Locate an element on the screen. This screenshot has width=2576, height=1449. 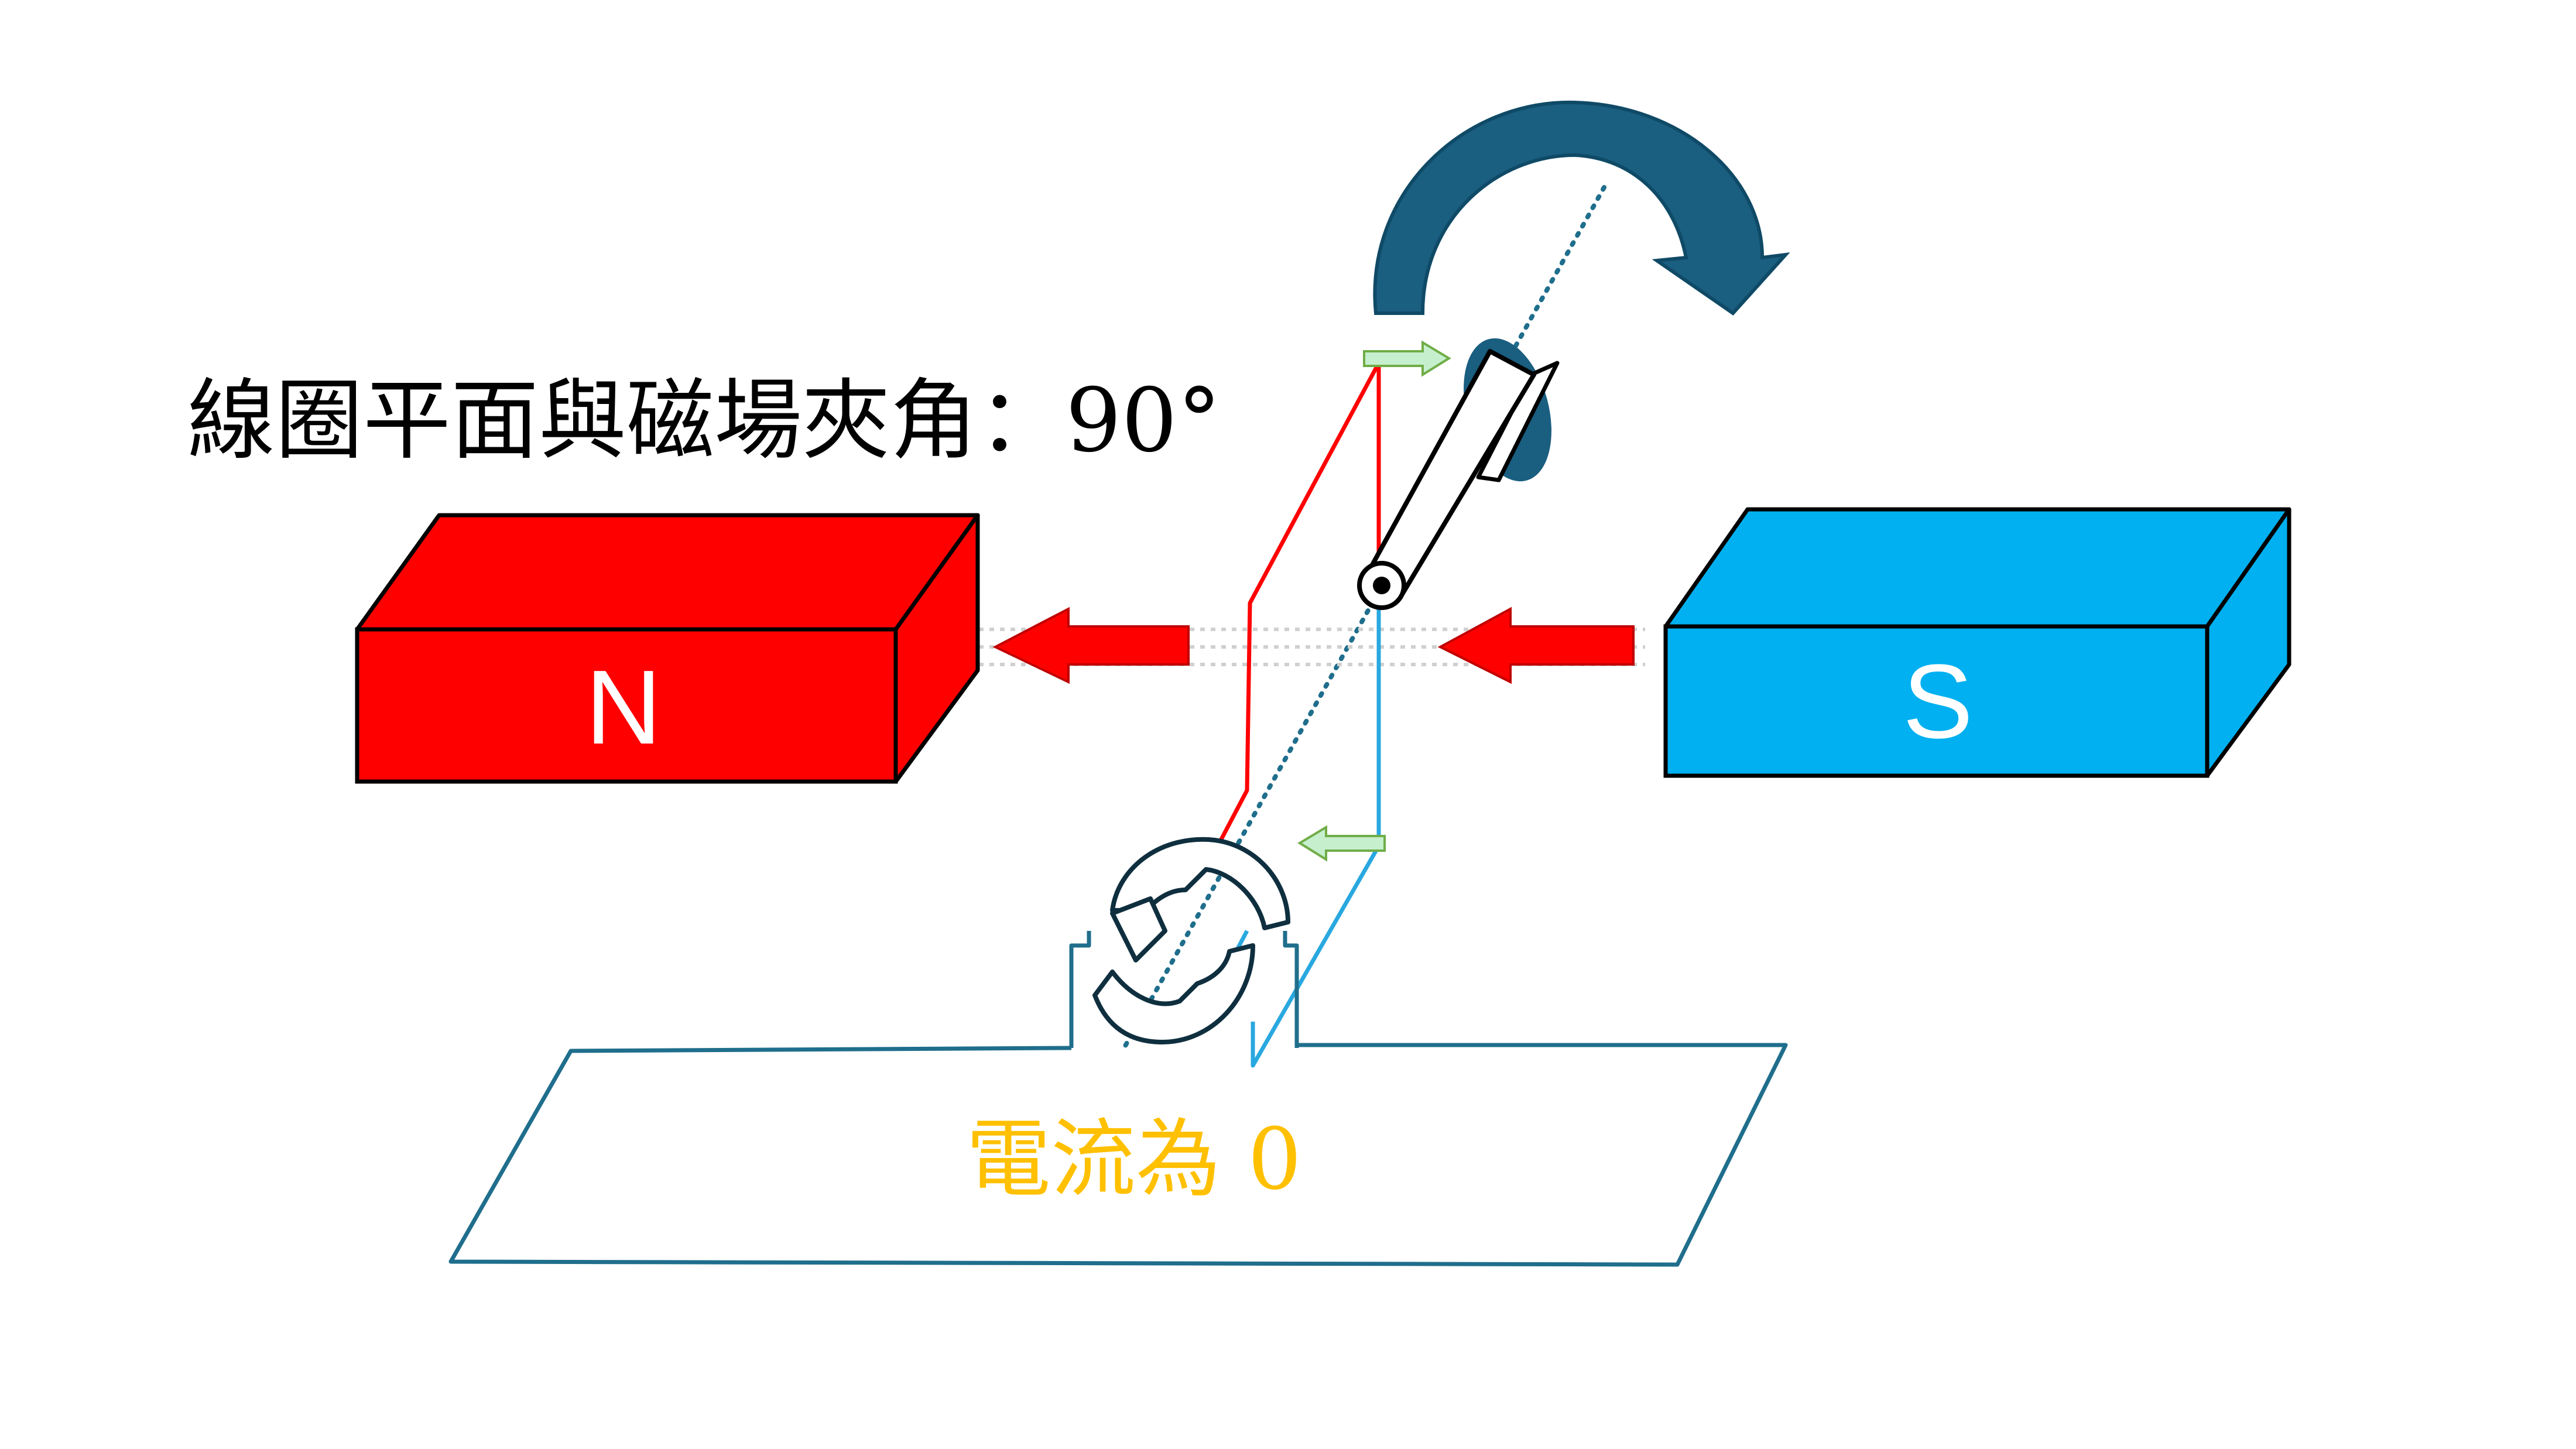
angle-title: 線圈平面與磁場夾角：90° is located at coordinates (704, 421).